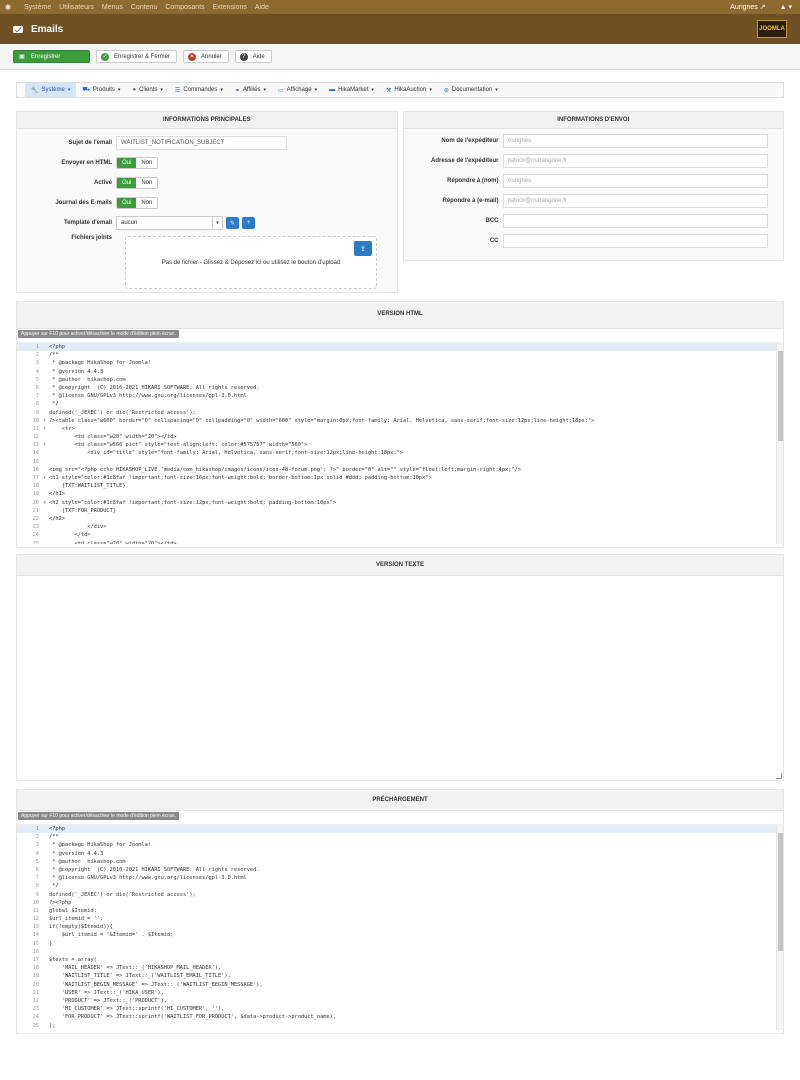 The height and width of the screenshot is (1080, 800). What do you see at coordinates (147, 203) in the screenshot?
I see `log-no: Non` at bounding box center [147, 203].